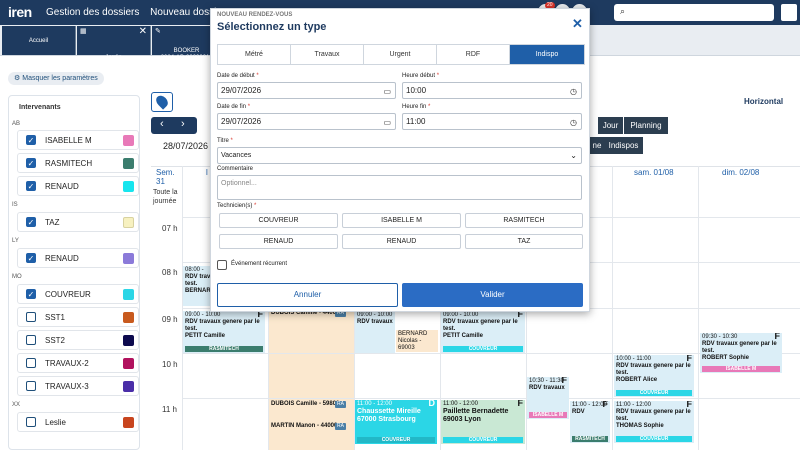 Image resolution: width=800 pixels, height=450 pixels. What do you see at coordinates (763, 101) in the screenshot?
I see `horizontal-toggle: Horizontal` at bounding box center [763, 101].